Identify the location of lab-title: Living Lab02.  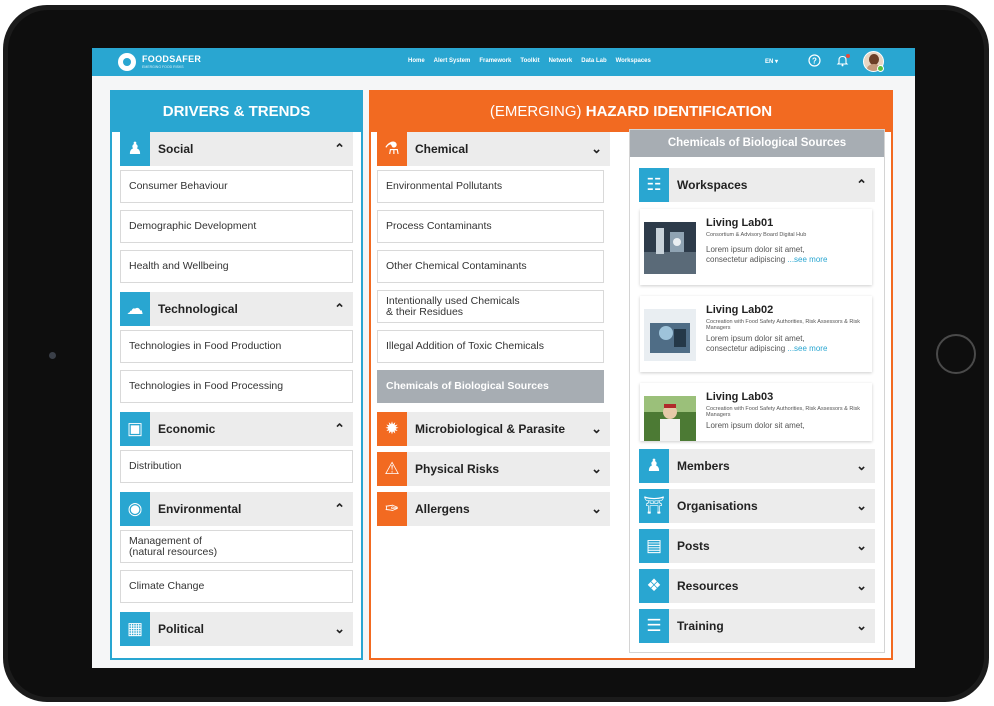
(739, 310).